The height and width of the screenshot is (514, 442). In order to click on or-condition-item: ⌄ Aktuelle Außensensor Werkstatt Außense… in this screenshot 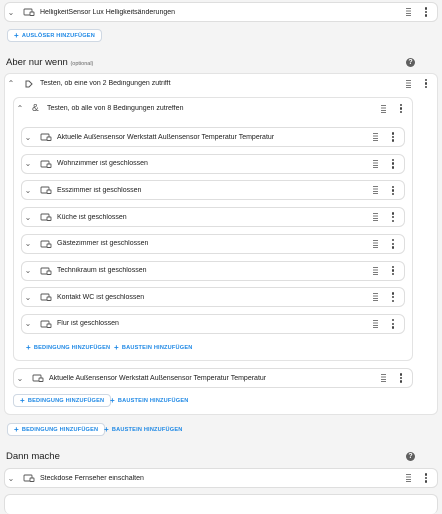, I will do `click(213, 378)`.